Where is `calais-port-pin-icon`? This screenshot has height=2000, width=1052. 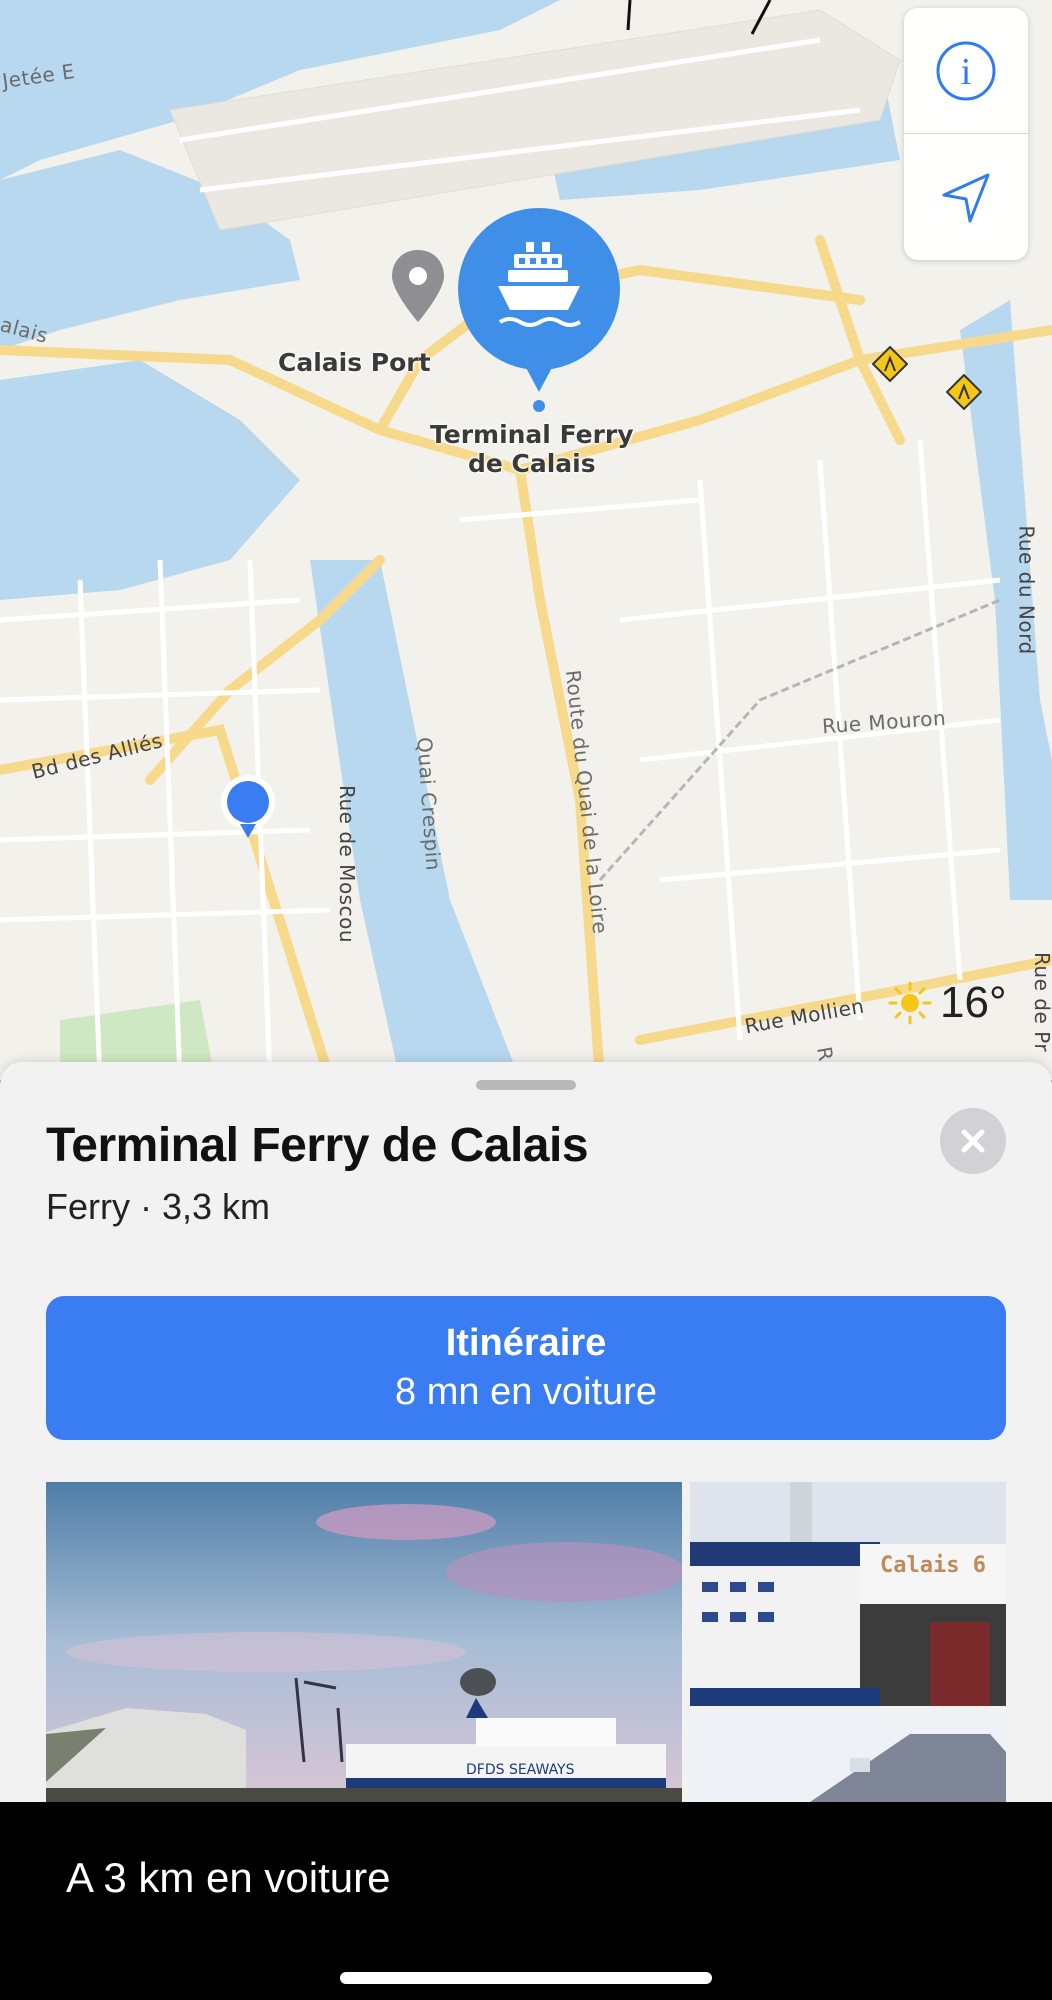 calais-port-pin-icon is located at coordinates (418, 286).